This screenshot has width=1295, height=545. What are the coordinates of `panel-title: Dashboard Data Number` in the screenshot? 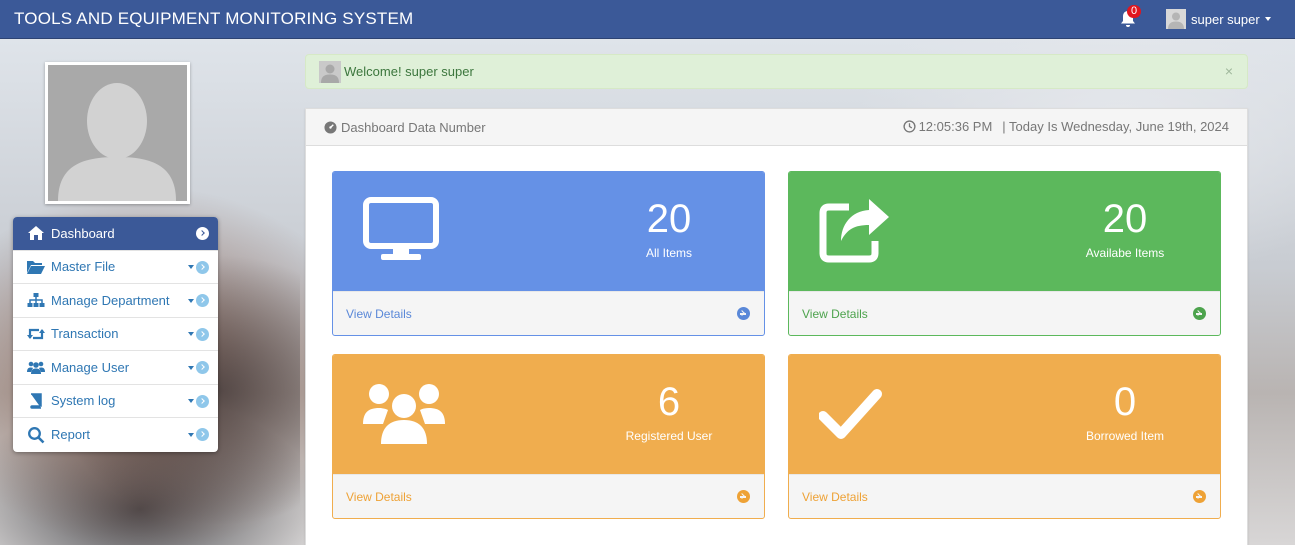 It's located at (413, 127).